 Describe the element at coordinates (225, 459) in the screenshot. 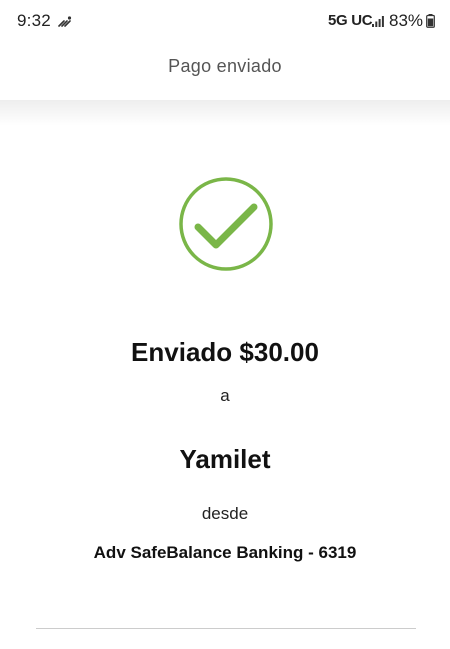

I see `recipient-name: Yamilet` at that location.